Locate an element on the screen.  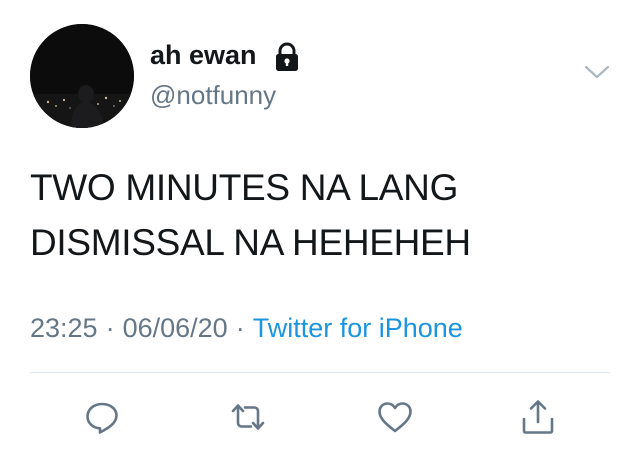
like-button is located at coordinates (395, 417).